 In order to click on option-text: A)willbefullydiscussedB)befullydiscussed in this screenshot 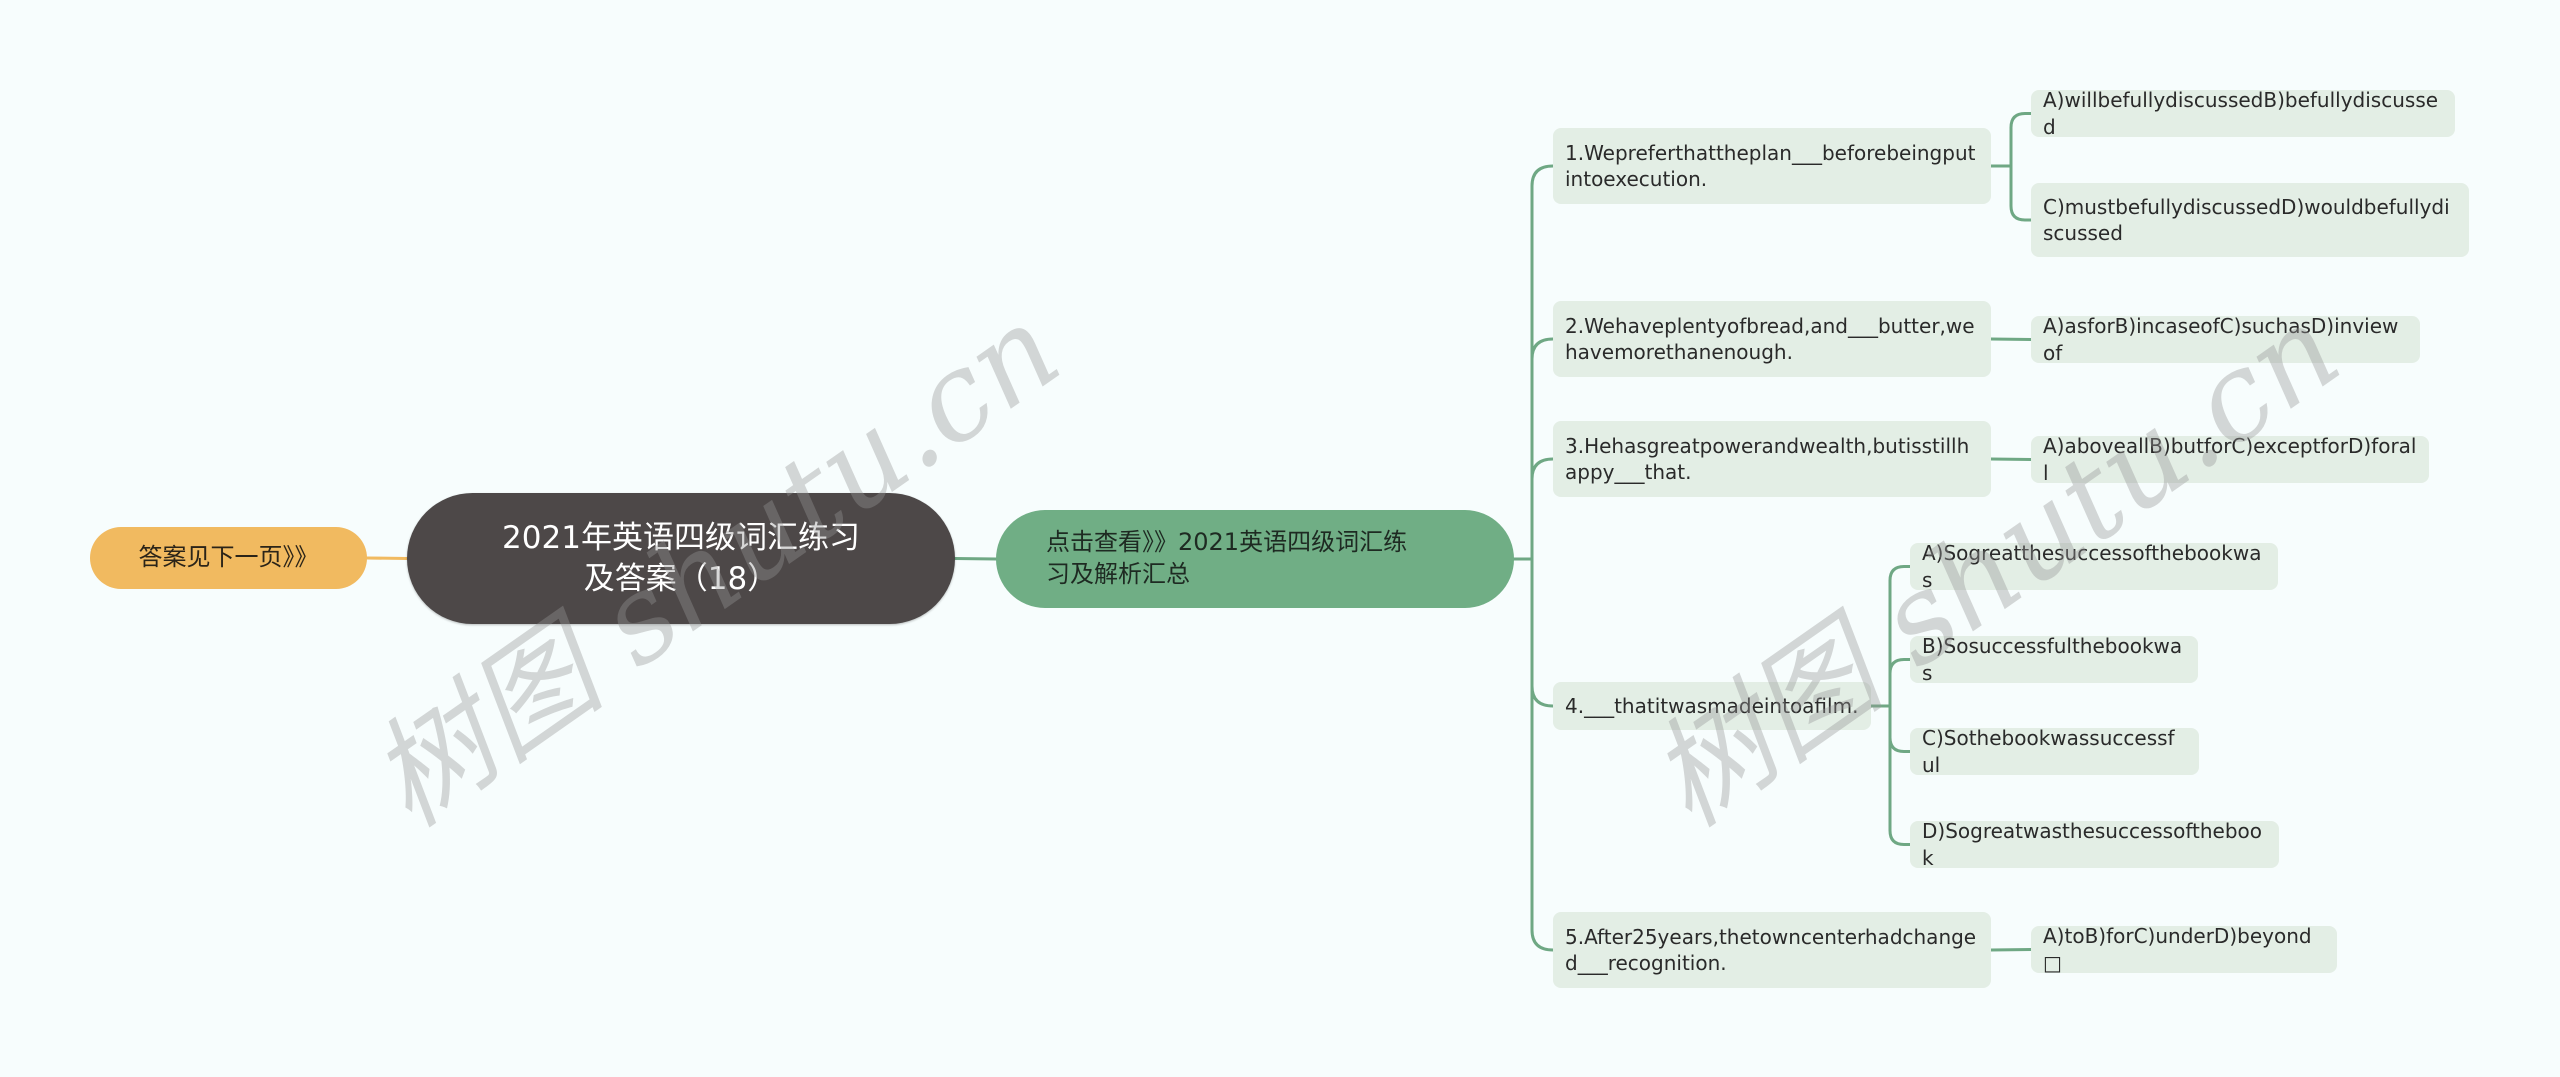, I will do `click(2241, 113)`.